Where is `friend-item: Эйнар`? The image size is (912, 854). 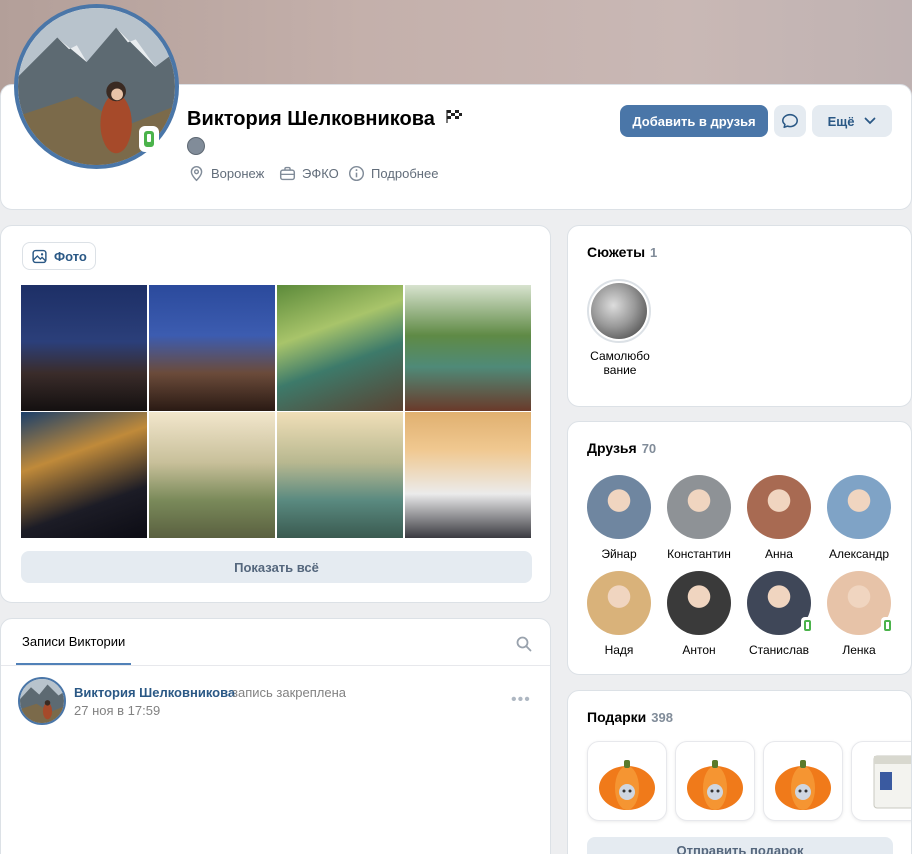 friend-item: Эйнар is located at coordinates (619, 518).